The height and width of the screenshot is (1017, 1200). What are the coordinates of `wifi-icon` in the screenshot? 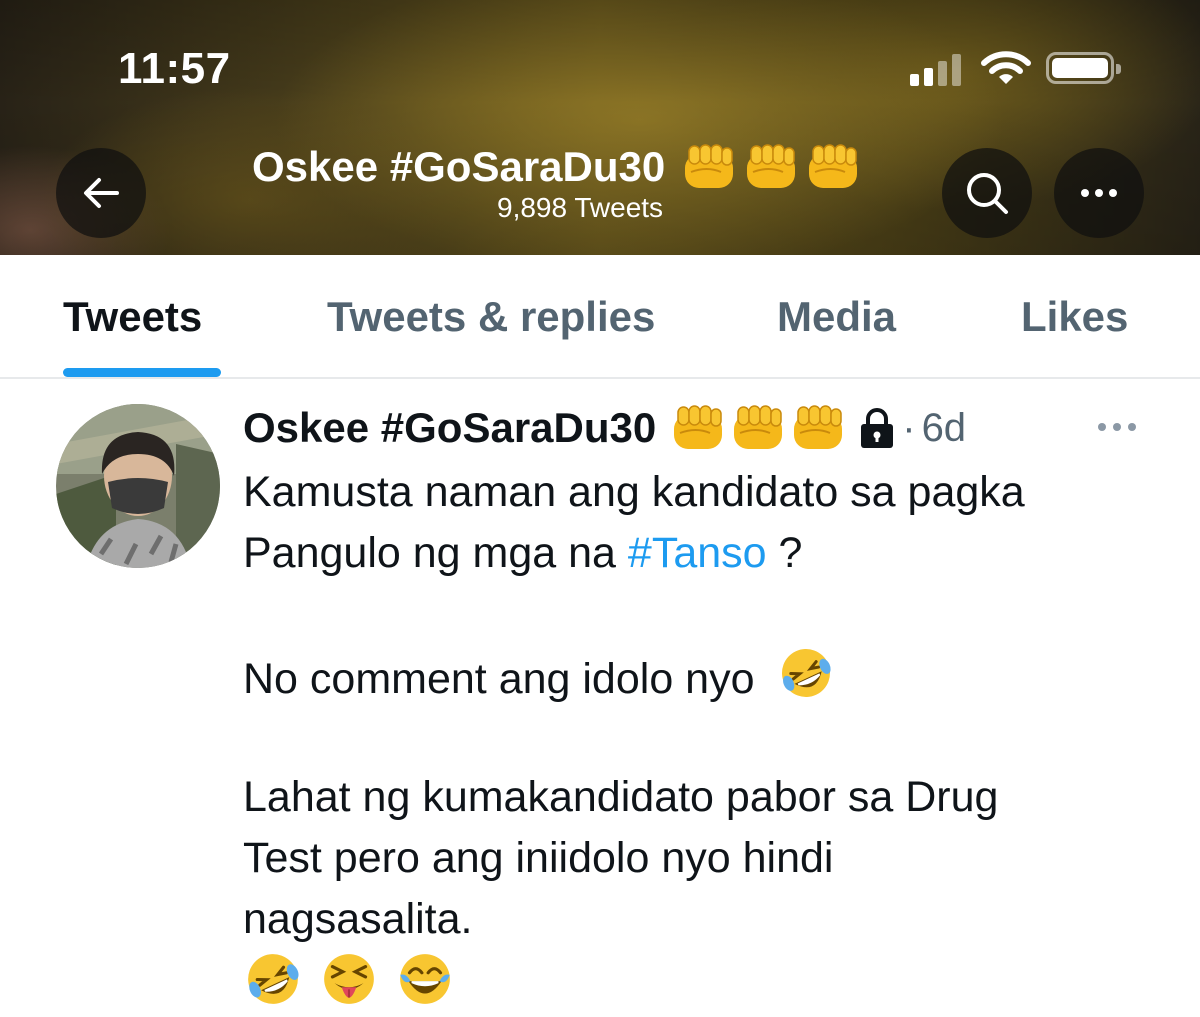 It's located at (1006, 67).